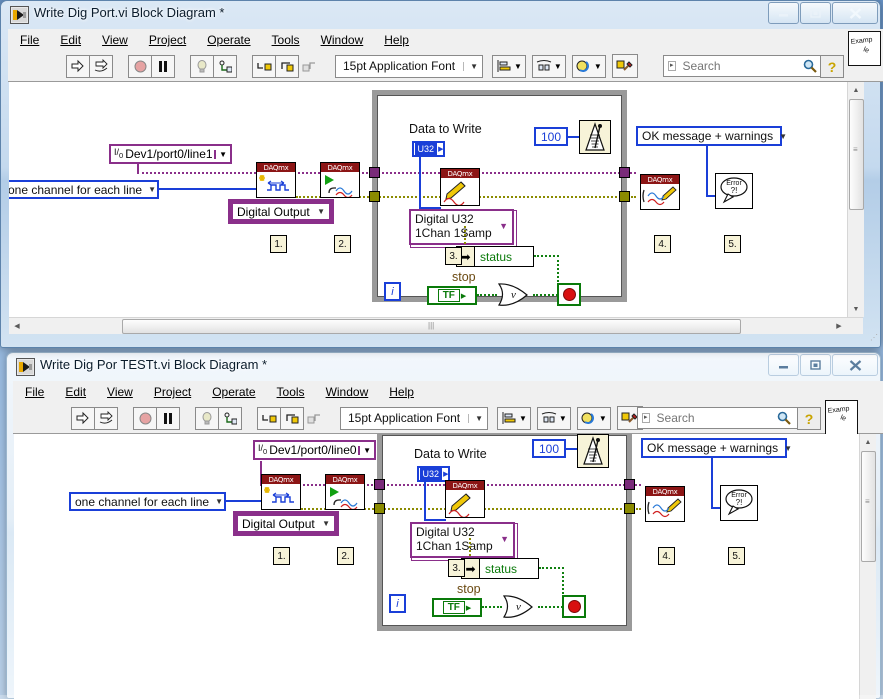 The height and width of the screenshot is (699, 883). What do you see at coordinates (500, 568) in the screenshot?
I see `status-unbundle-2: ➡ status` at bounding box center [500, 568].